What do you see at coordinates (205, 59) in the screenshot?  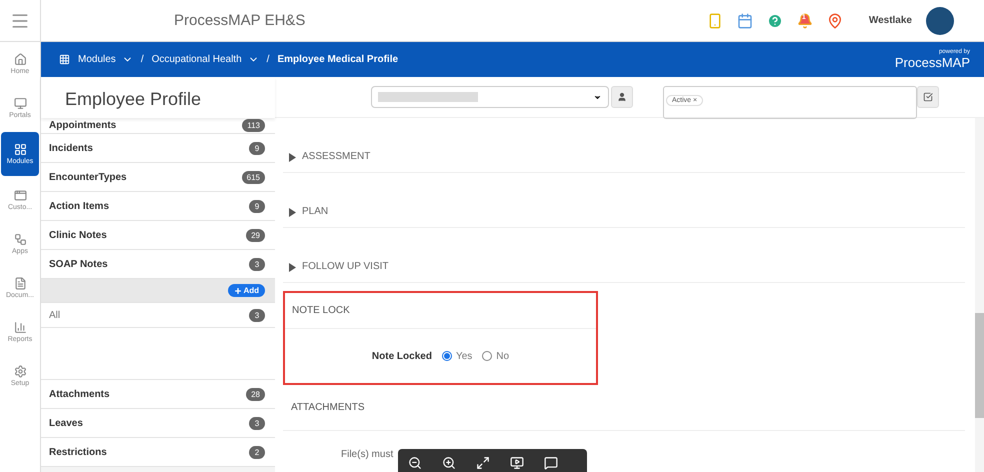 I see `breadcrumb-link: Occupational Health` at bounding box center [205, 59].